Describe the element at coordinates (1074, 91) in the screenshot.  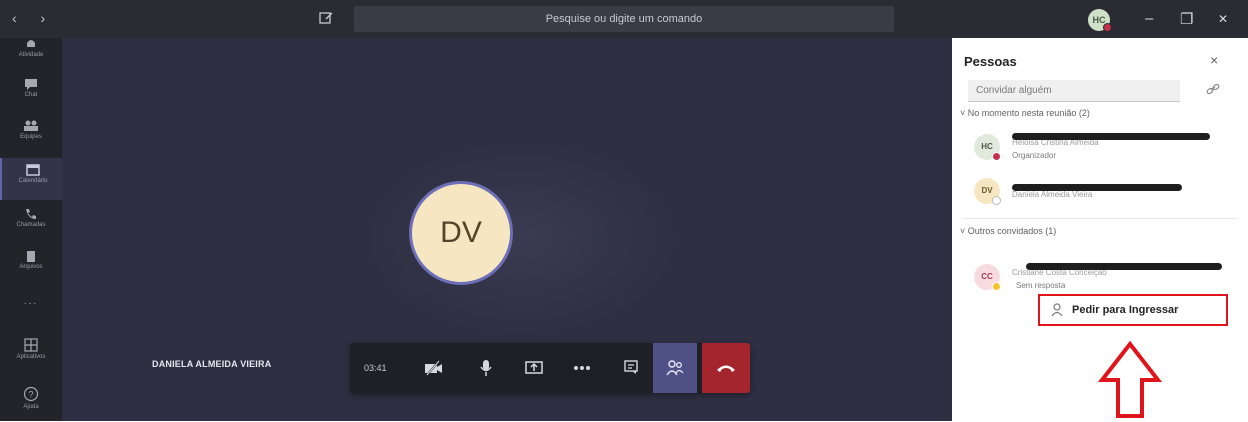
I see `invite-input: Convidar alguém` at that location.